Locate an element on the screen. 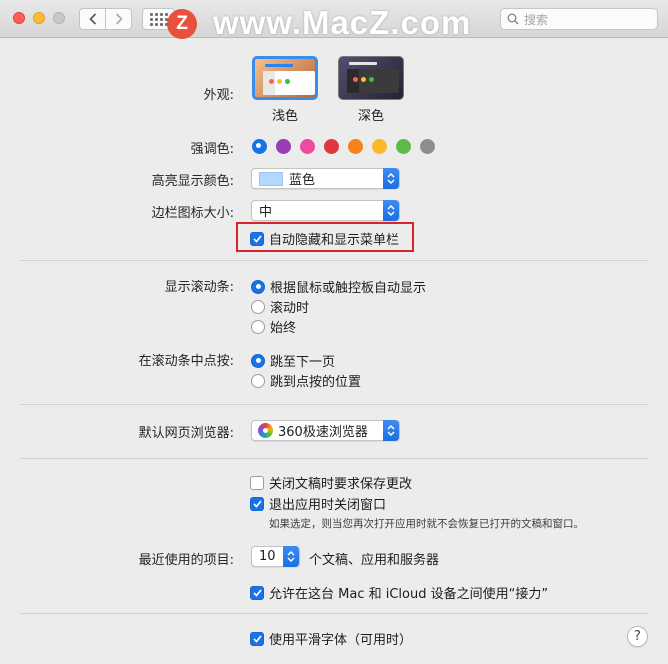 The width and height of the screenshot is (668, 664). zoom-window-button is located at coordinates (59, 18).